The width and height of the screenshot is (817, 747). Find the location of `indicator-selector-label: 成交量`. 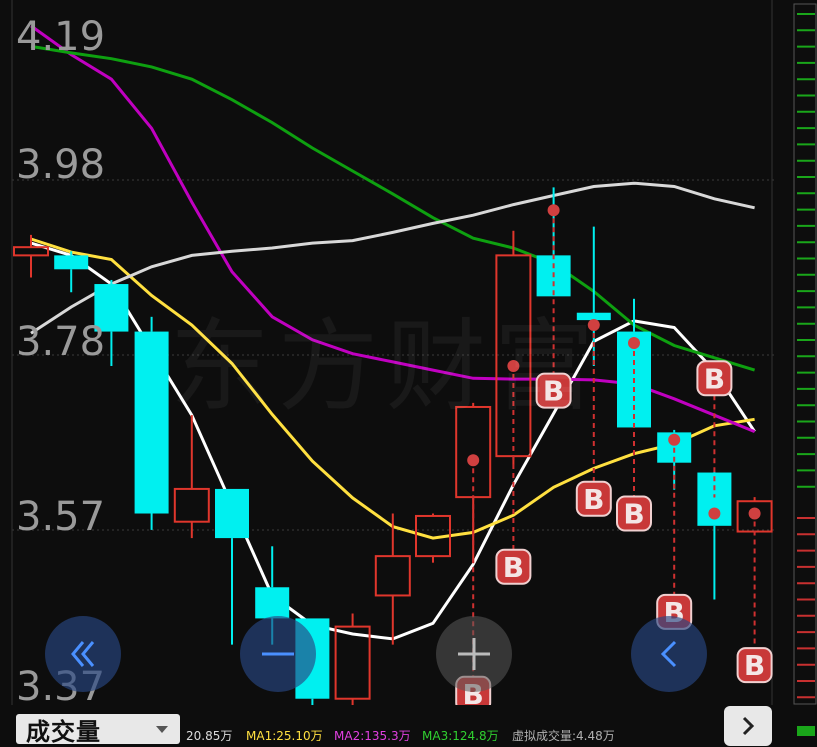

indicator-selector-label: 成交量 is located at coordinates (63, 731).